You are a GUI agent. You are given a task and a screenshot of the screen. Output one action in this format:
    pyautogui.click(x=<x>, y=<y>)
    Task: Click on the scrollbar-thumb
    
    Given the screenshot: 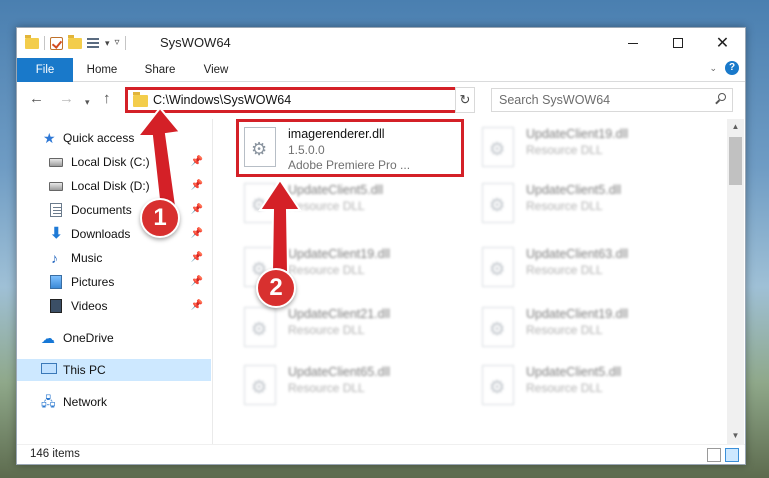 What is the action you would take?
    pyautogui.click(x=735, y=161)
    